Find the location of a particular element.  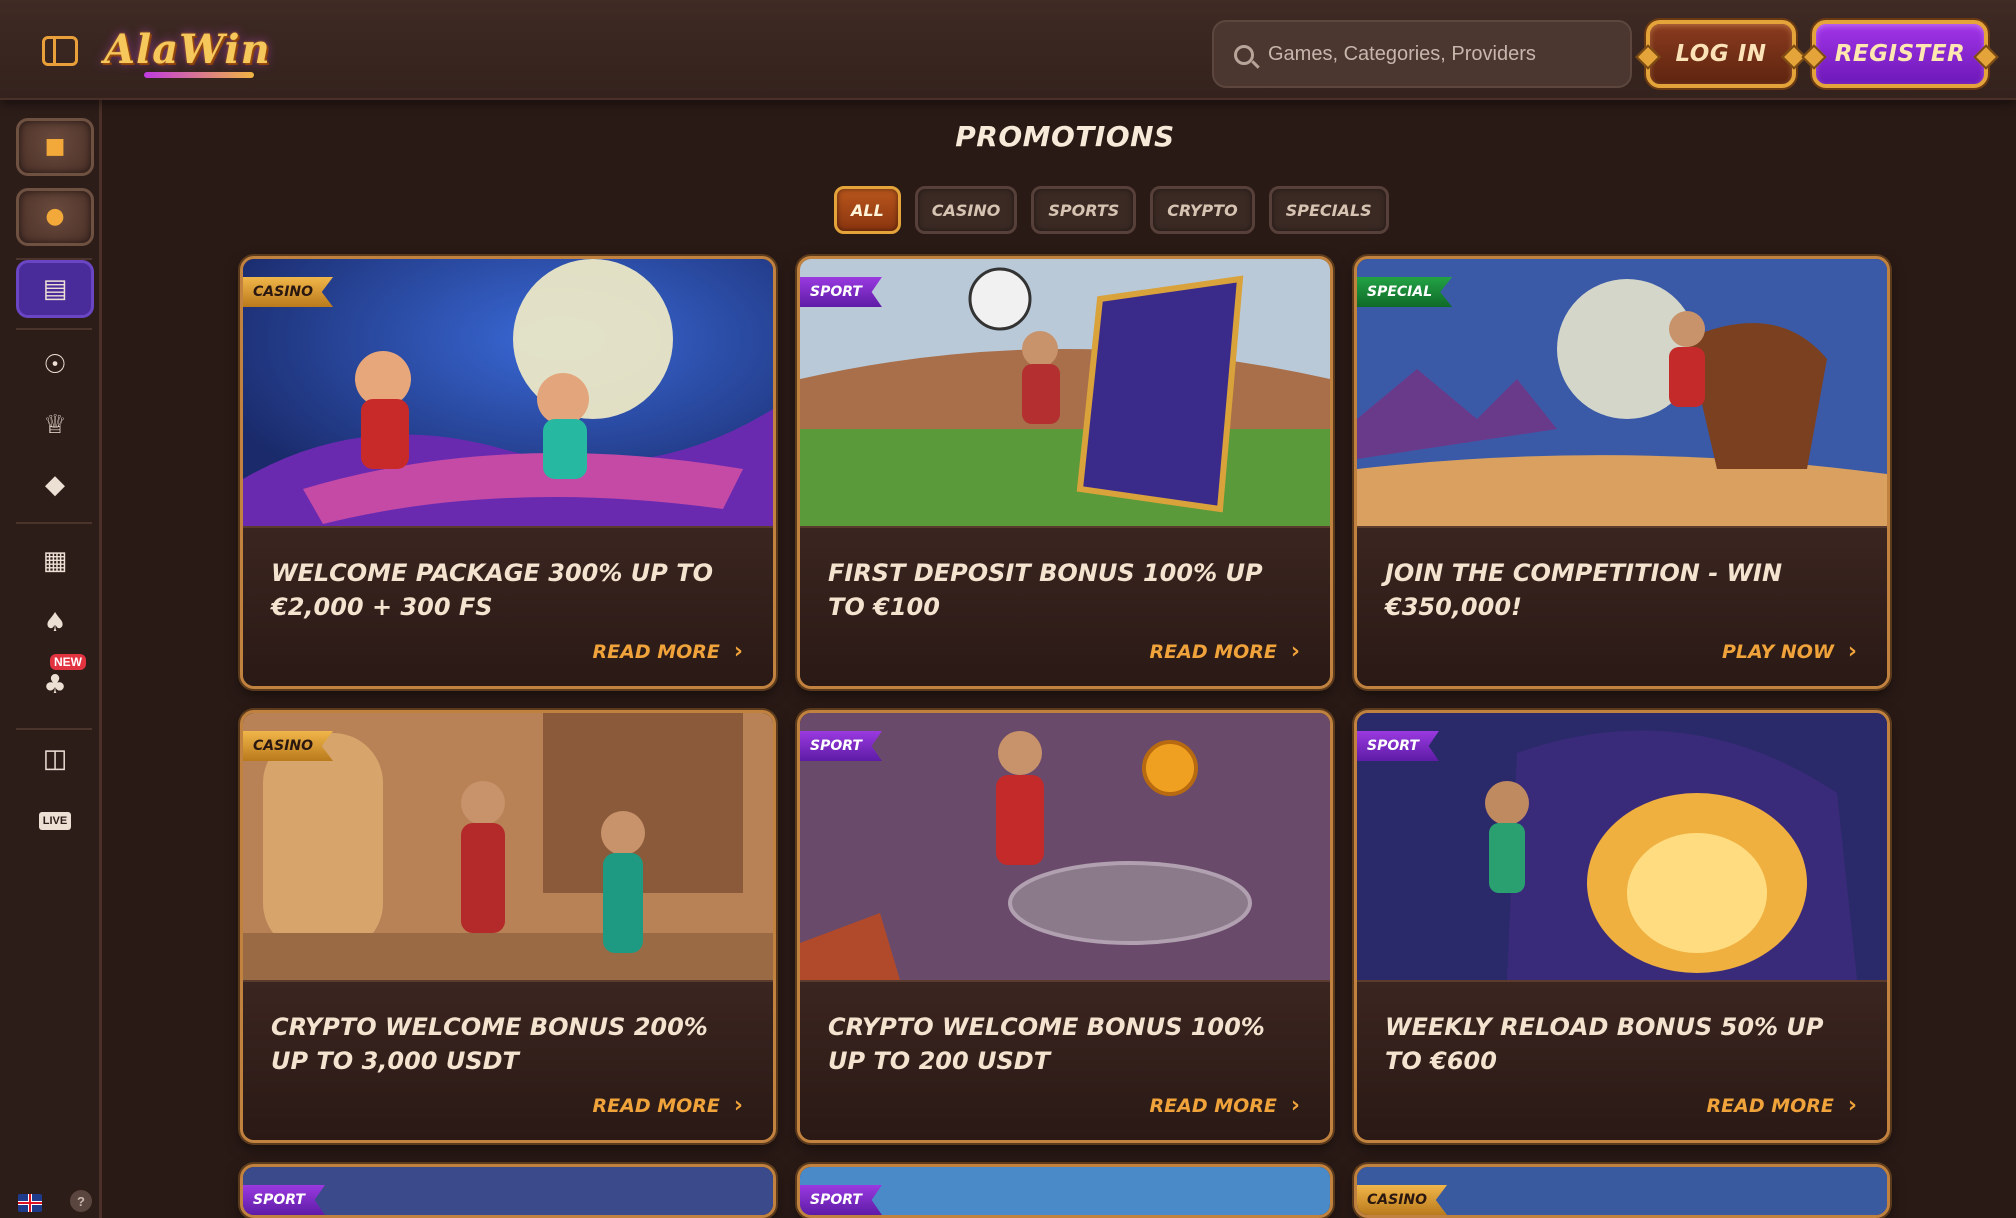

live-icon: LIVE is located at coordinates (55, 821).